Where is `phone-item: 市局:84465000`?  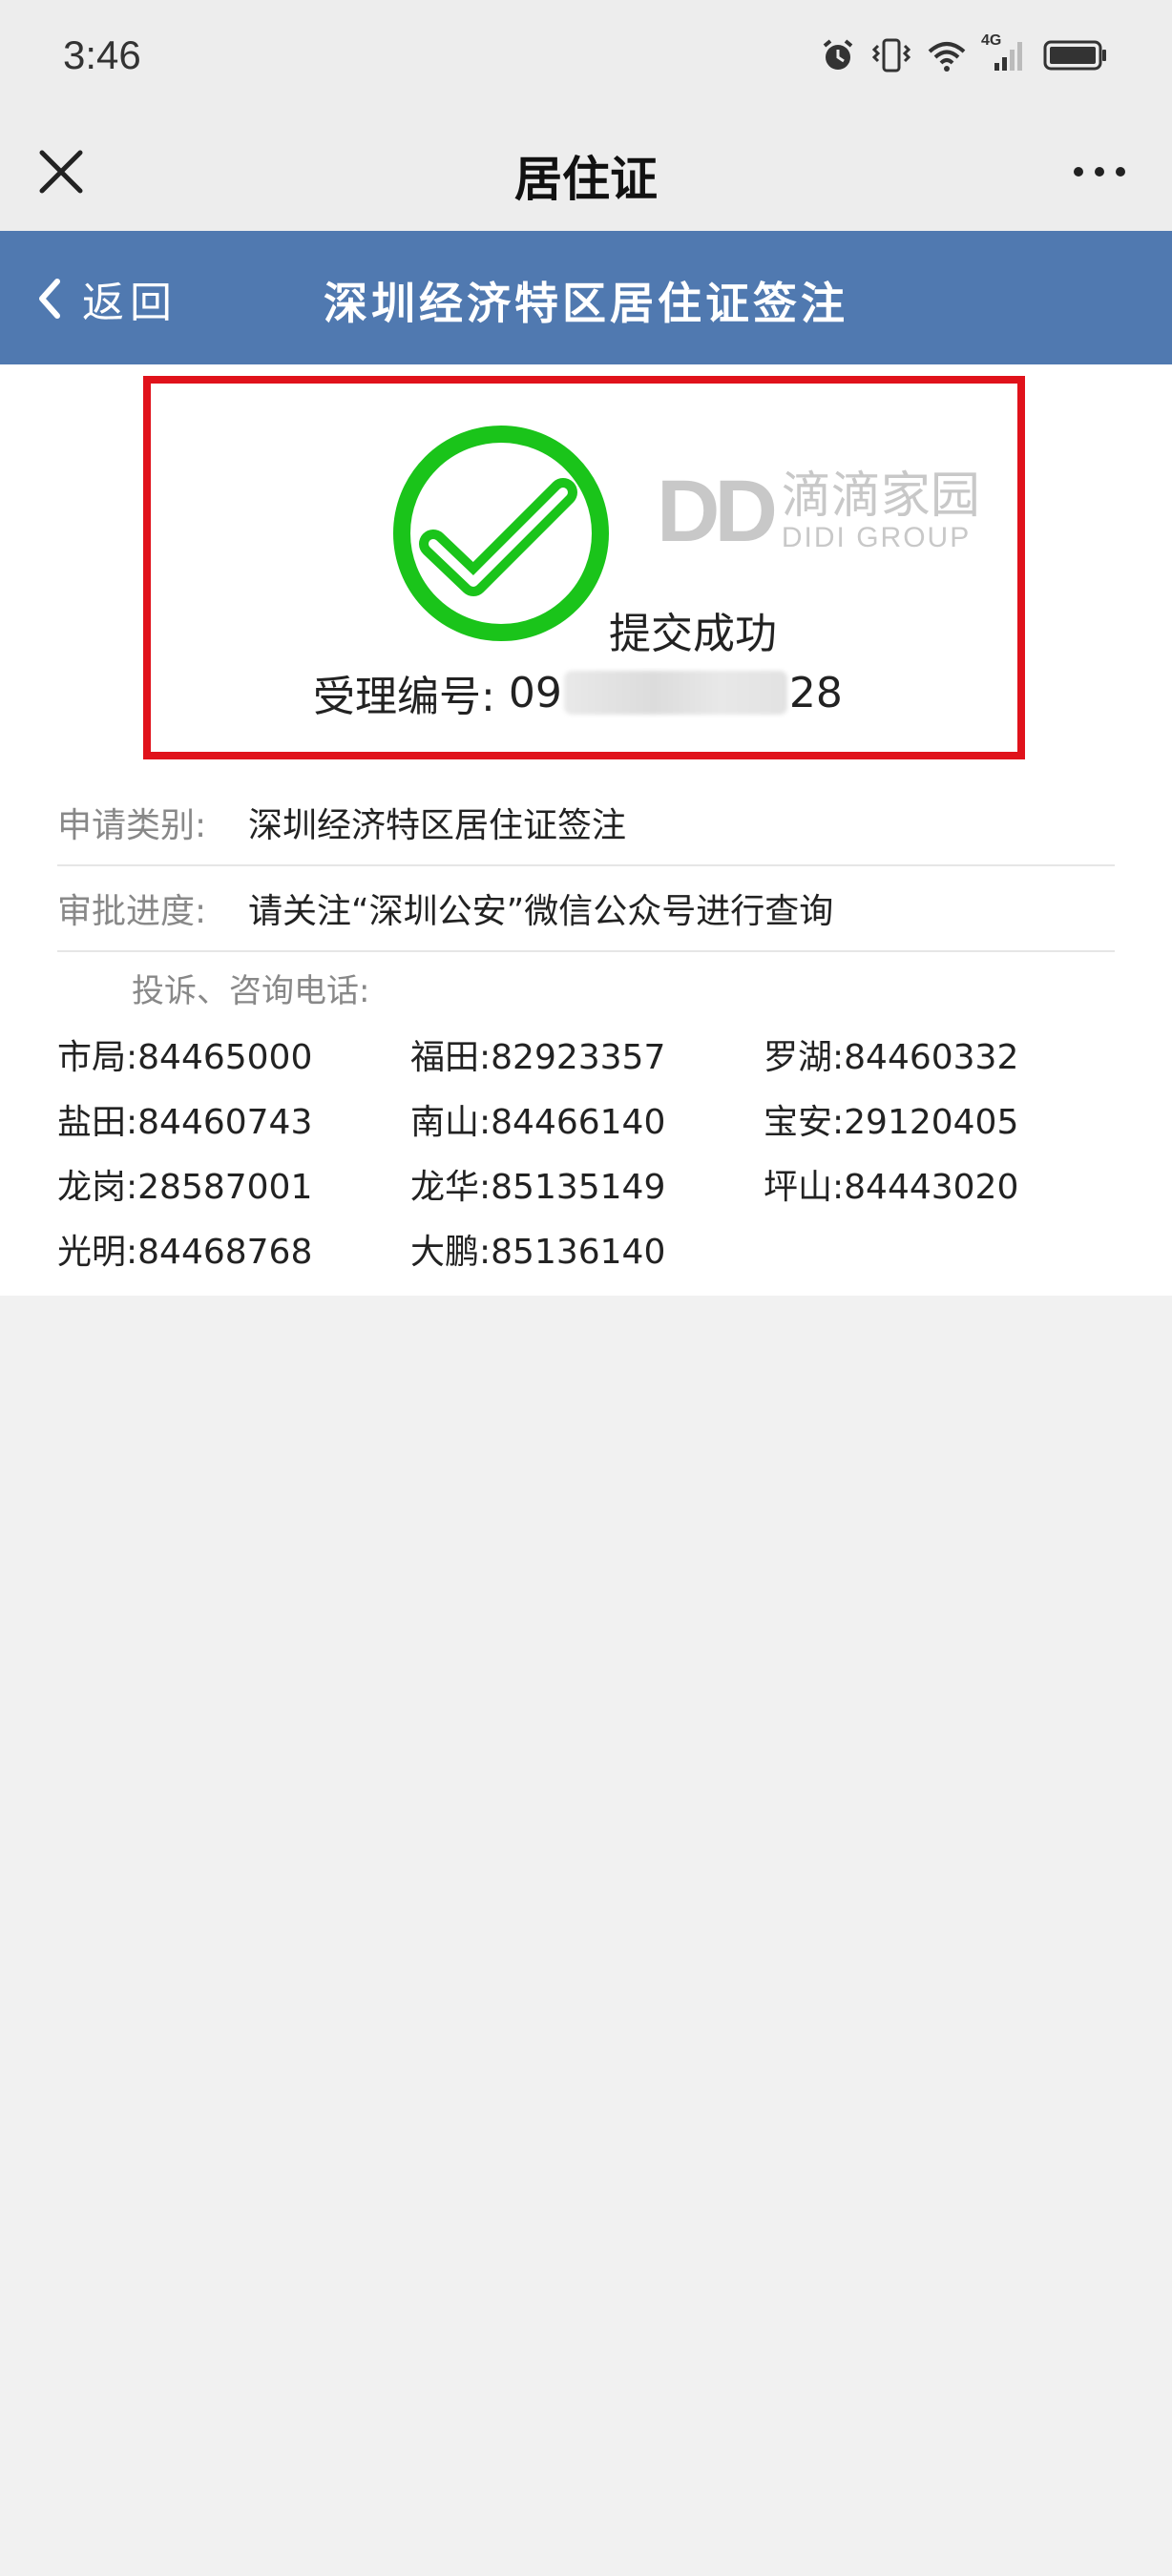 phone-item: 市局:84465000 is located at coordinates (185, 1057).